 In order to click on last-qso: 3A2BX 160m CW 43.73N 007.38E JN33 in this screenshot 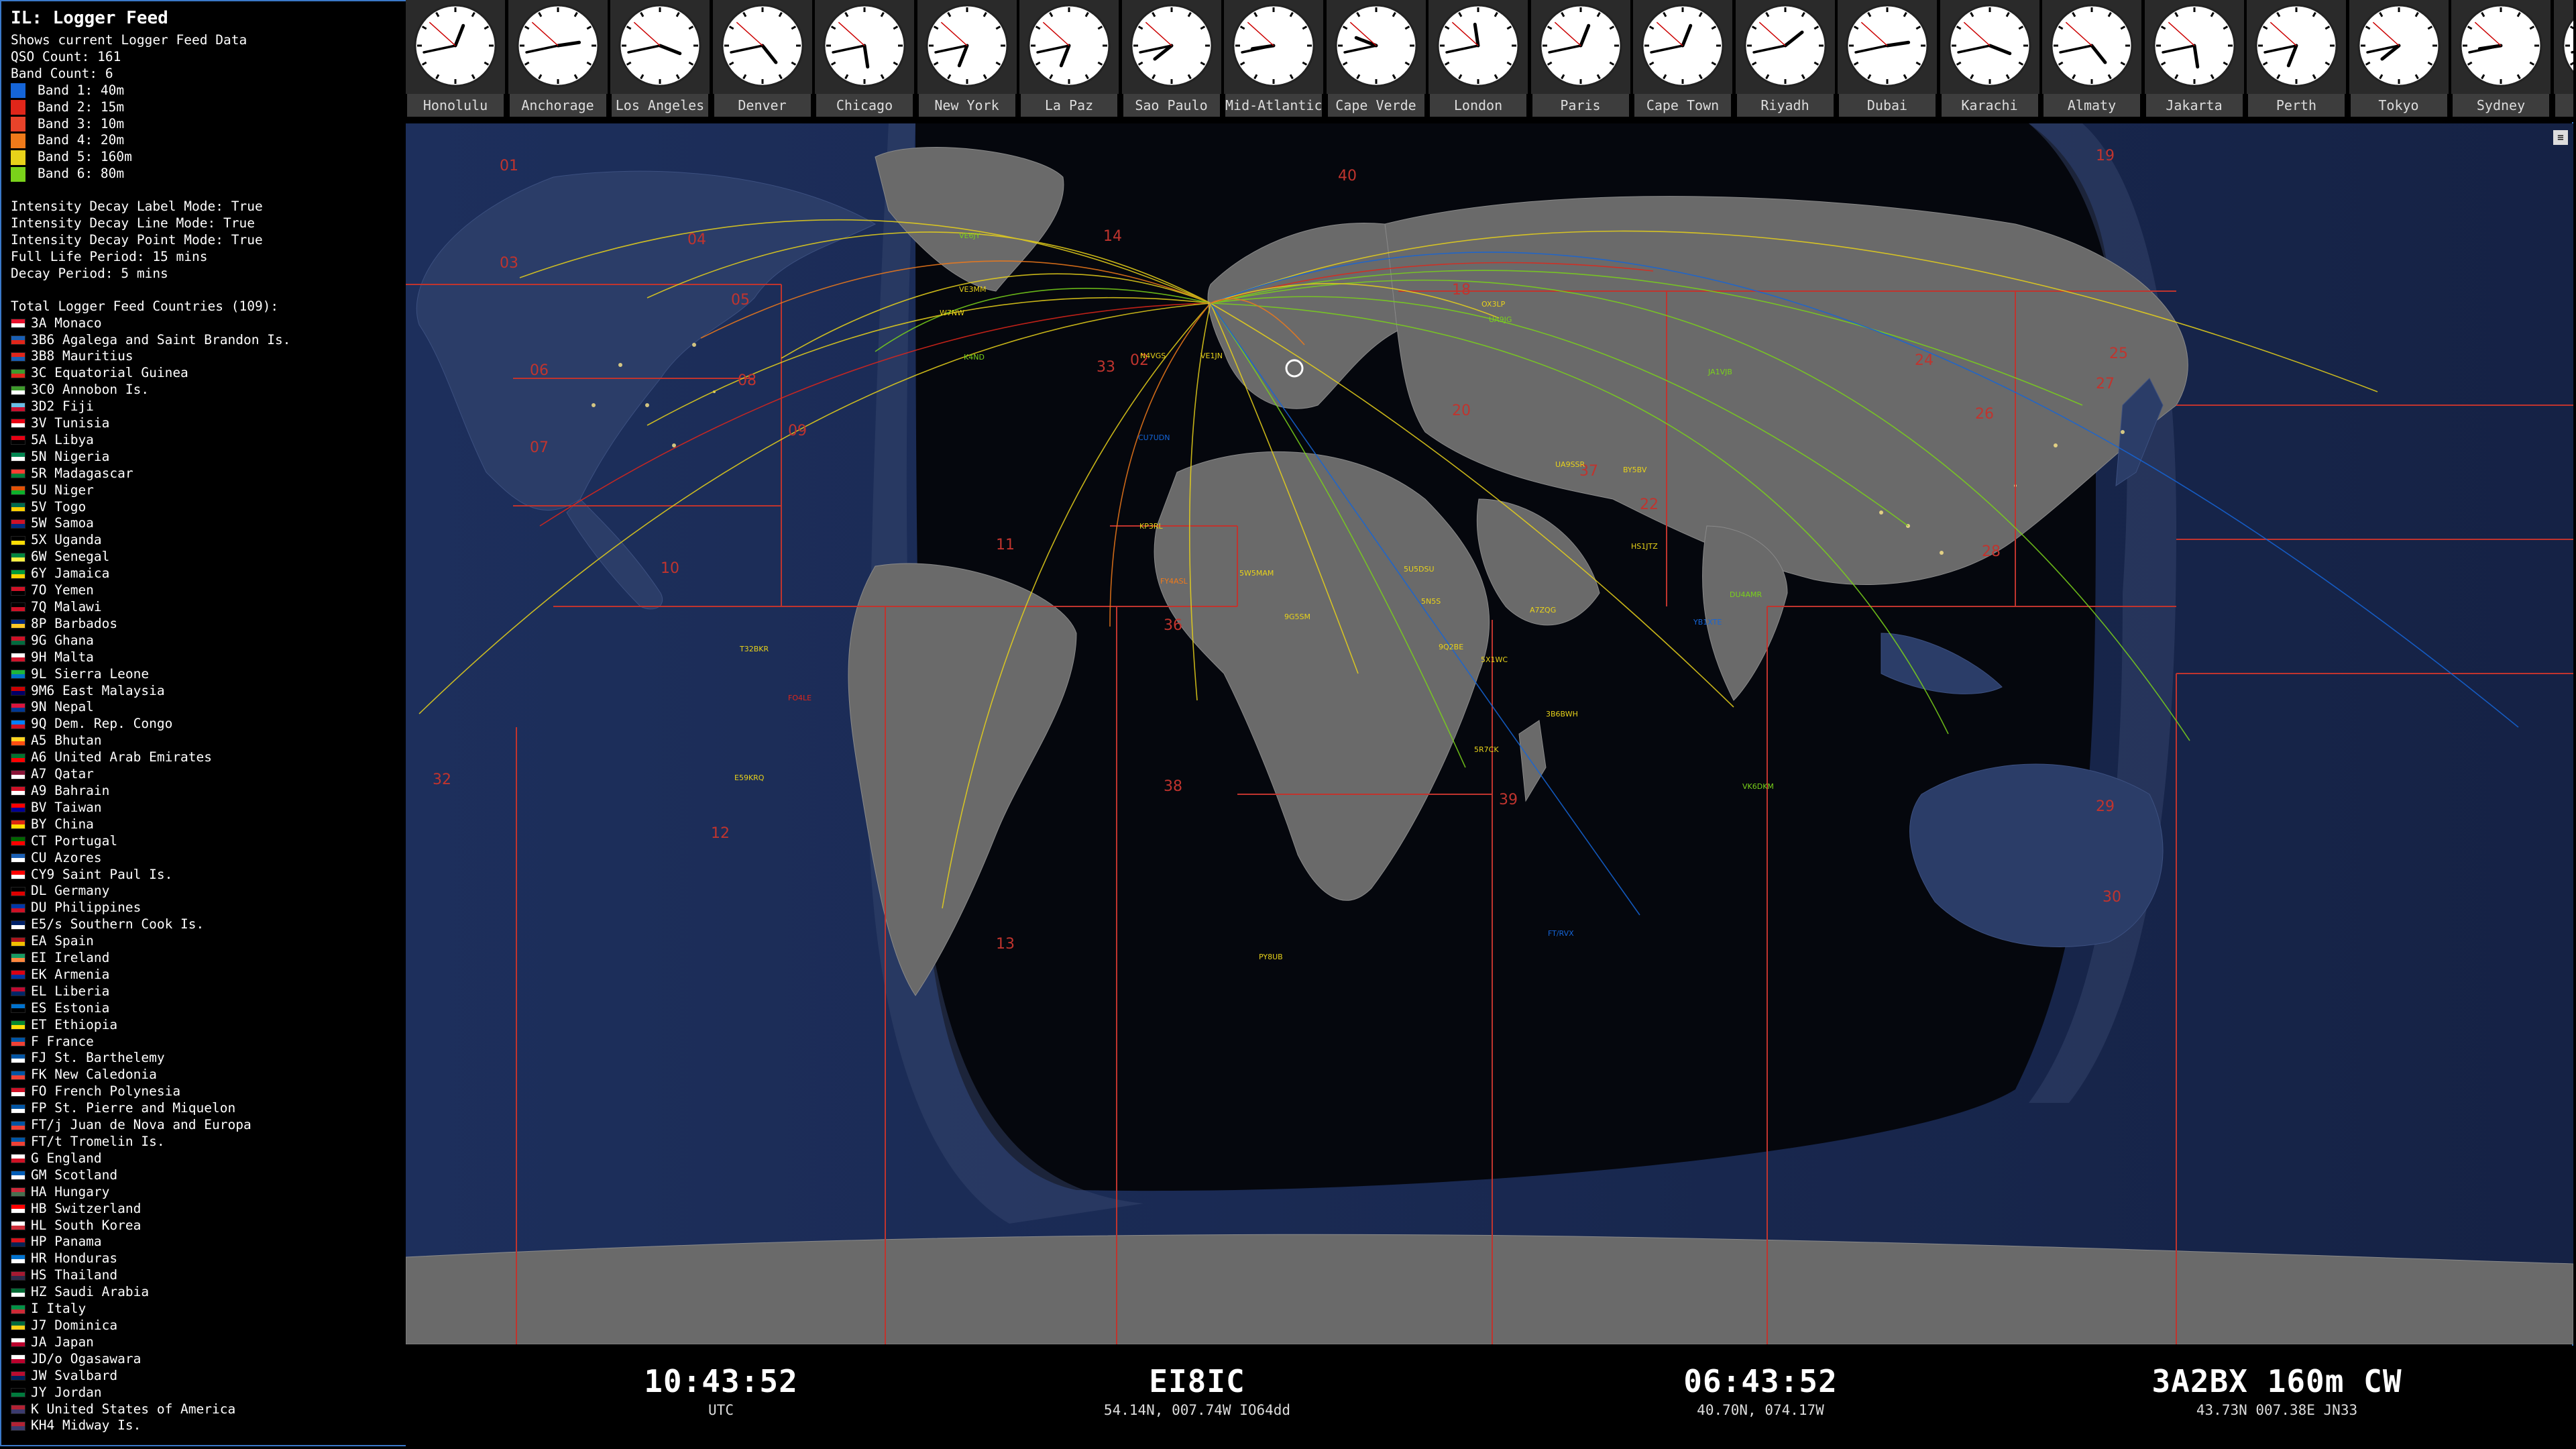, I will do `click(2277, 1390)`.